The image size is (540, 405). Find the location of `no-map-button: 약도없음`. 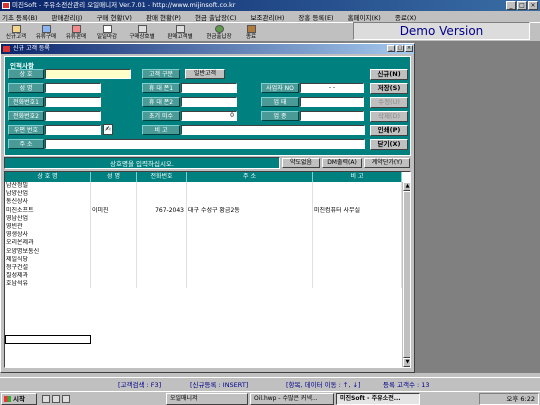

no-map-button: 약도없음 is located at coordinates (301, 163).